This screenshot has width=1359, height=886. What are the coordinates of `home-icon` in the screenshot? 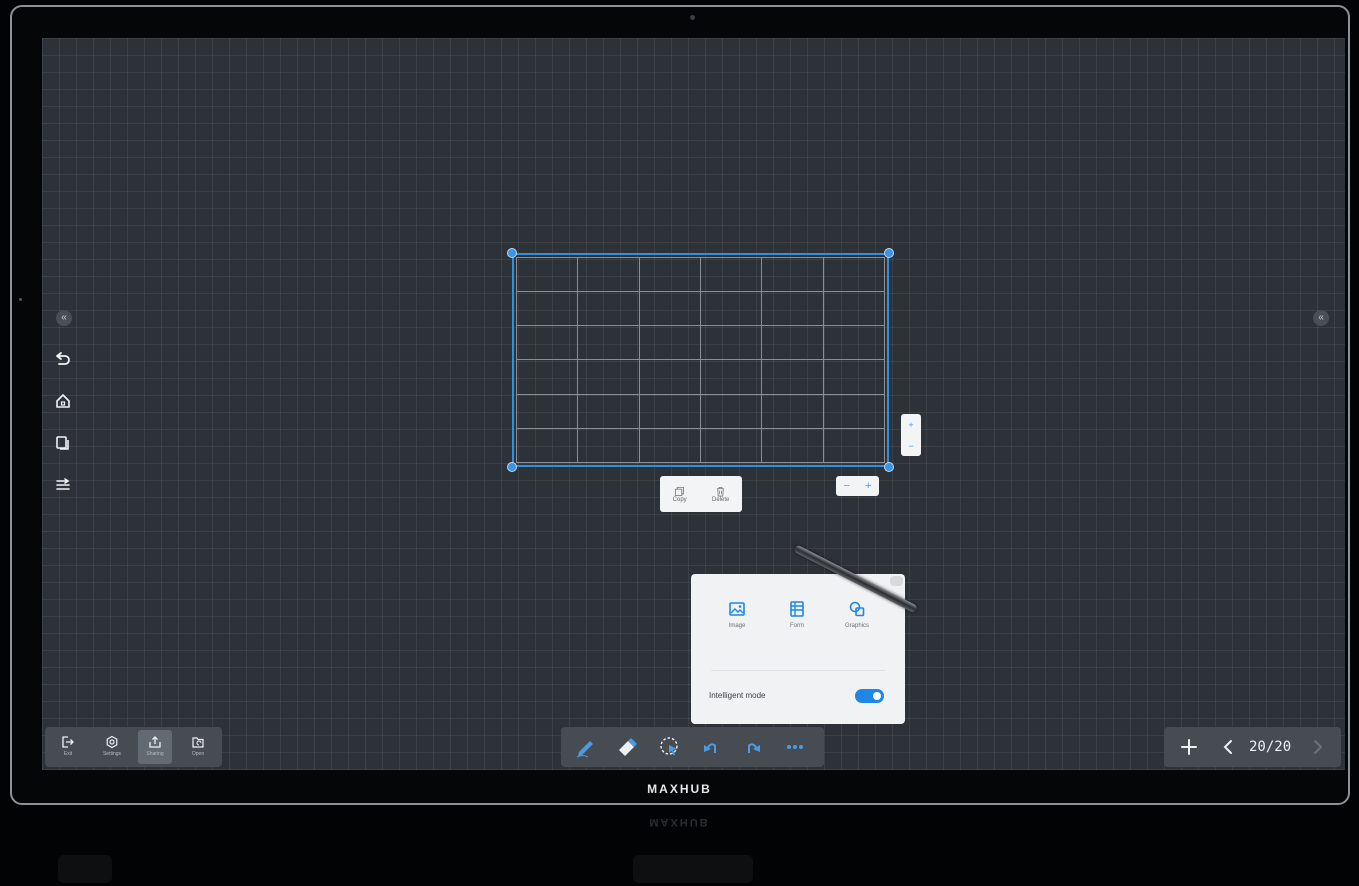 It's located at (63, 401).